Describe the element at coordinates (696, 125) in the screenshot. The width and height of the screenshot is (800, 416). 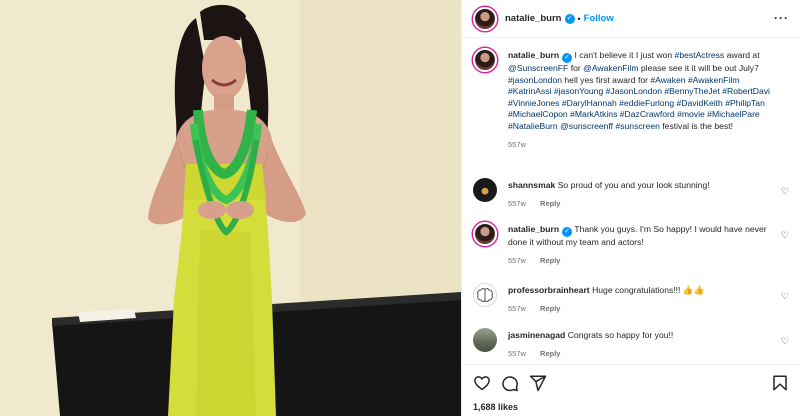
I see `caption-text-6: festival is the best!` at that location.